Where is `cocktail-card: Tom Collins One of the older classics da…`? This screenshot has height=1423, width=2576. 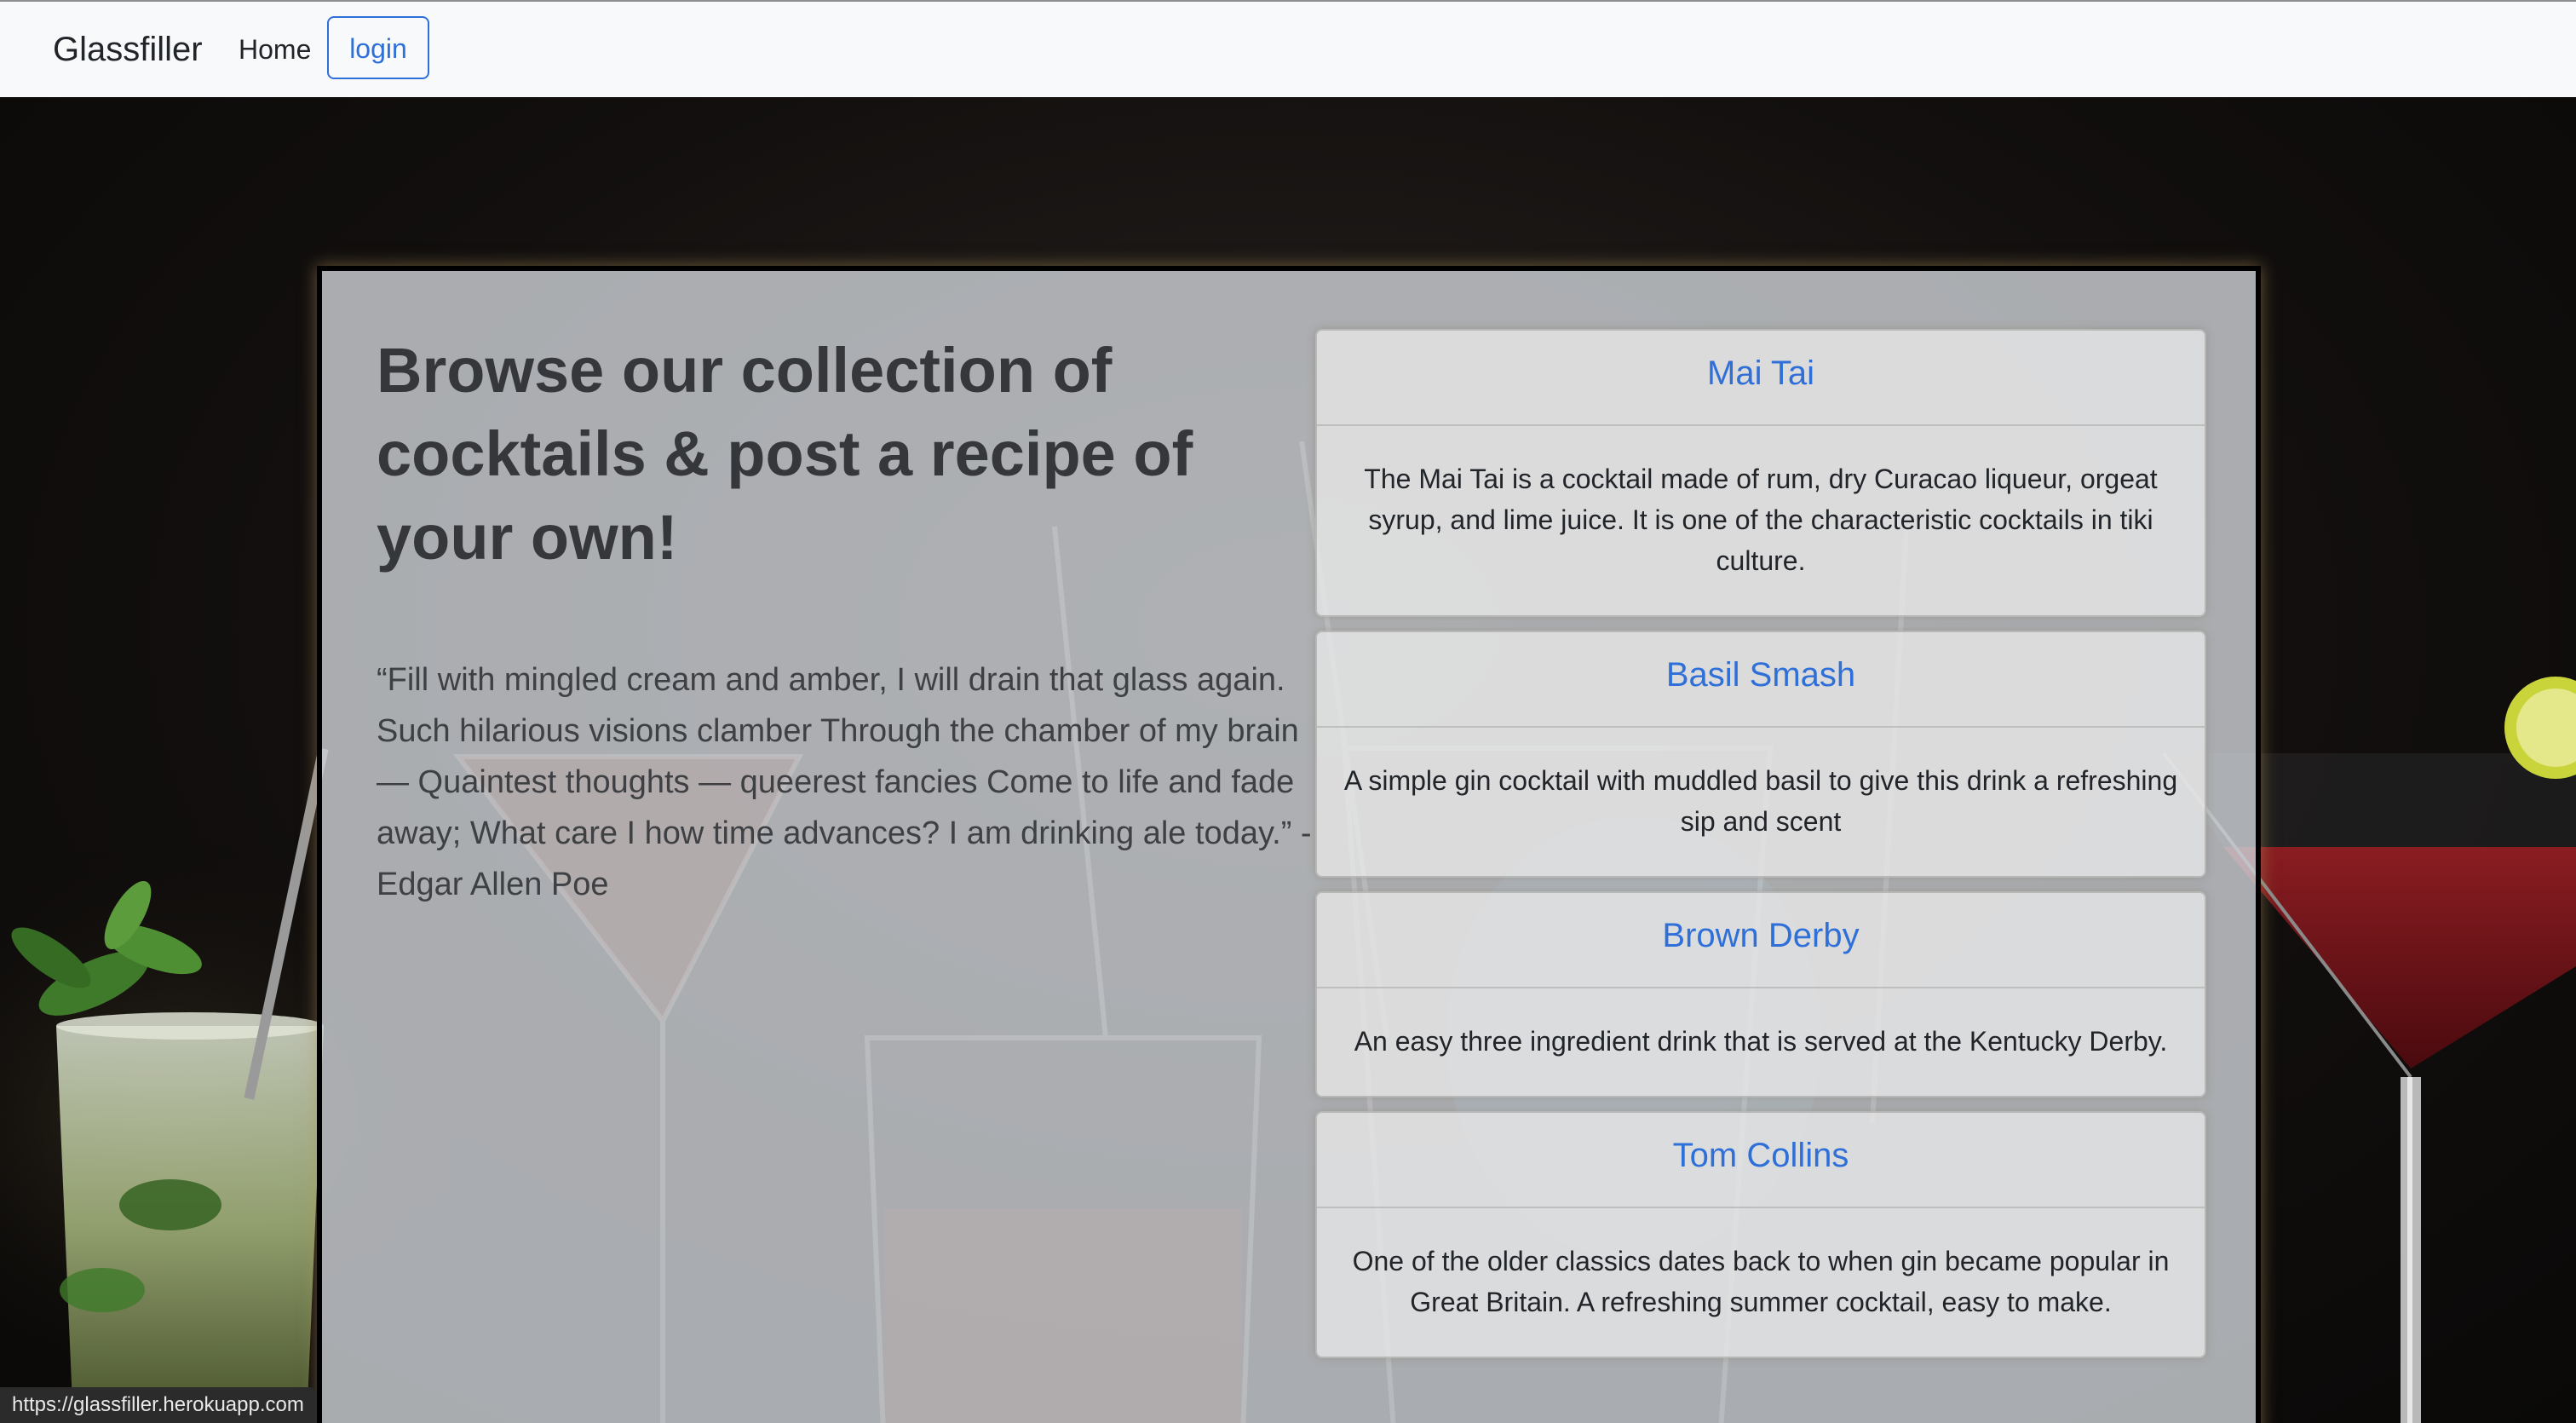
cocktail-card: Tom Collins One of the older classics da… is located at coordinates (1761, 1234).